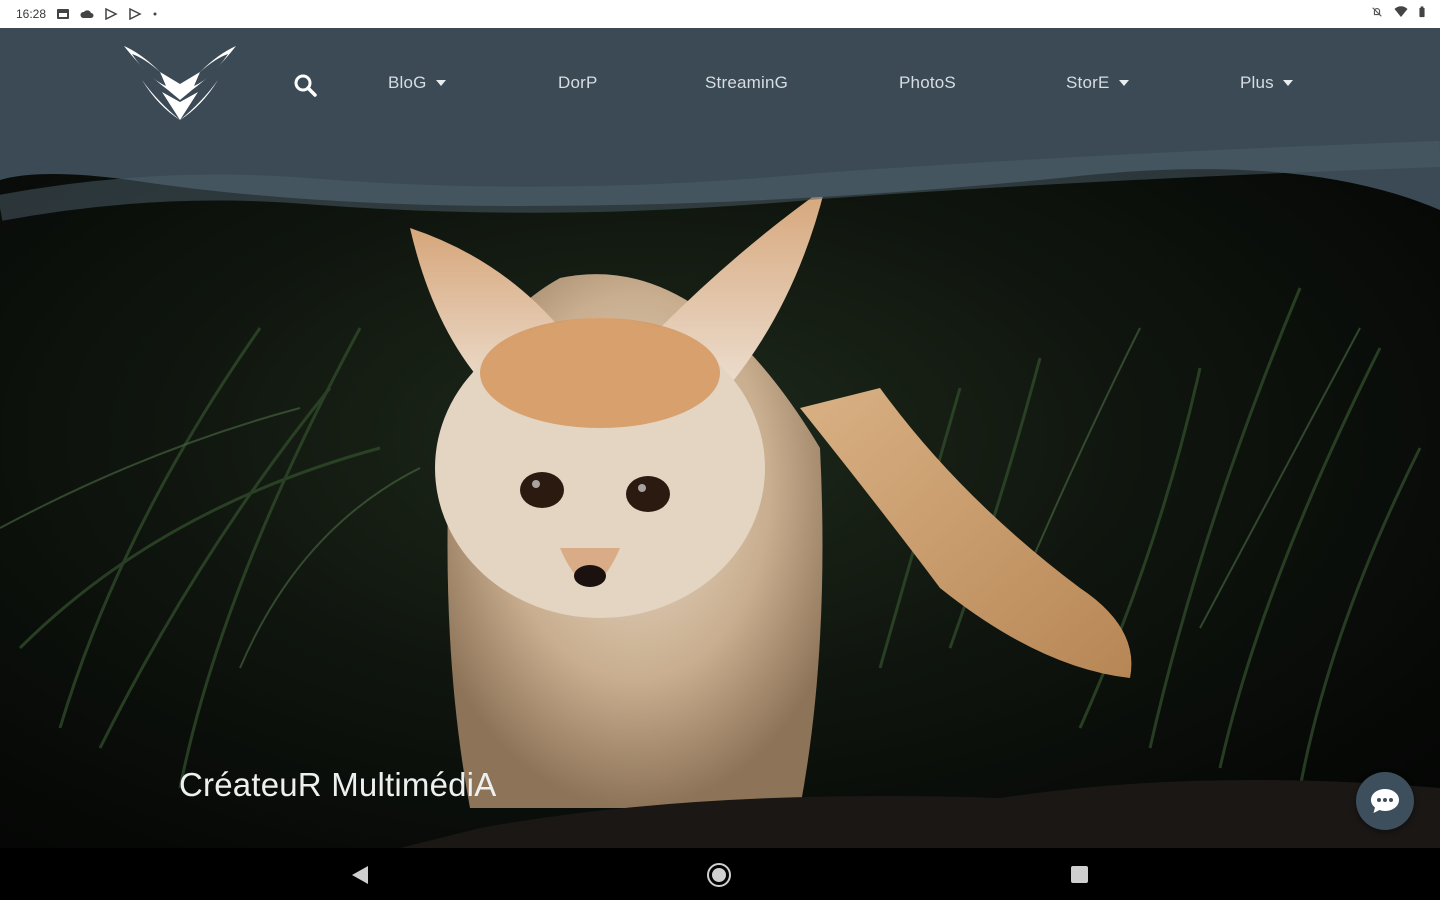 This screenshot has width=1440, height=900. I want to click on nav-item-photos: PhotoS, so click(927, 83).